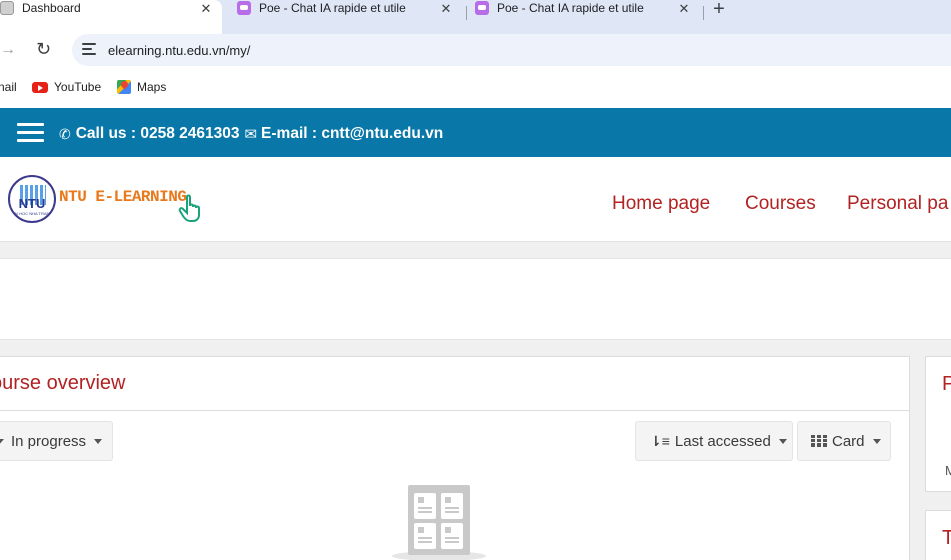  Describe the element at coordinates (475, 299) in the screenshot. I see `page-header-region` at that location.